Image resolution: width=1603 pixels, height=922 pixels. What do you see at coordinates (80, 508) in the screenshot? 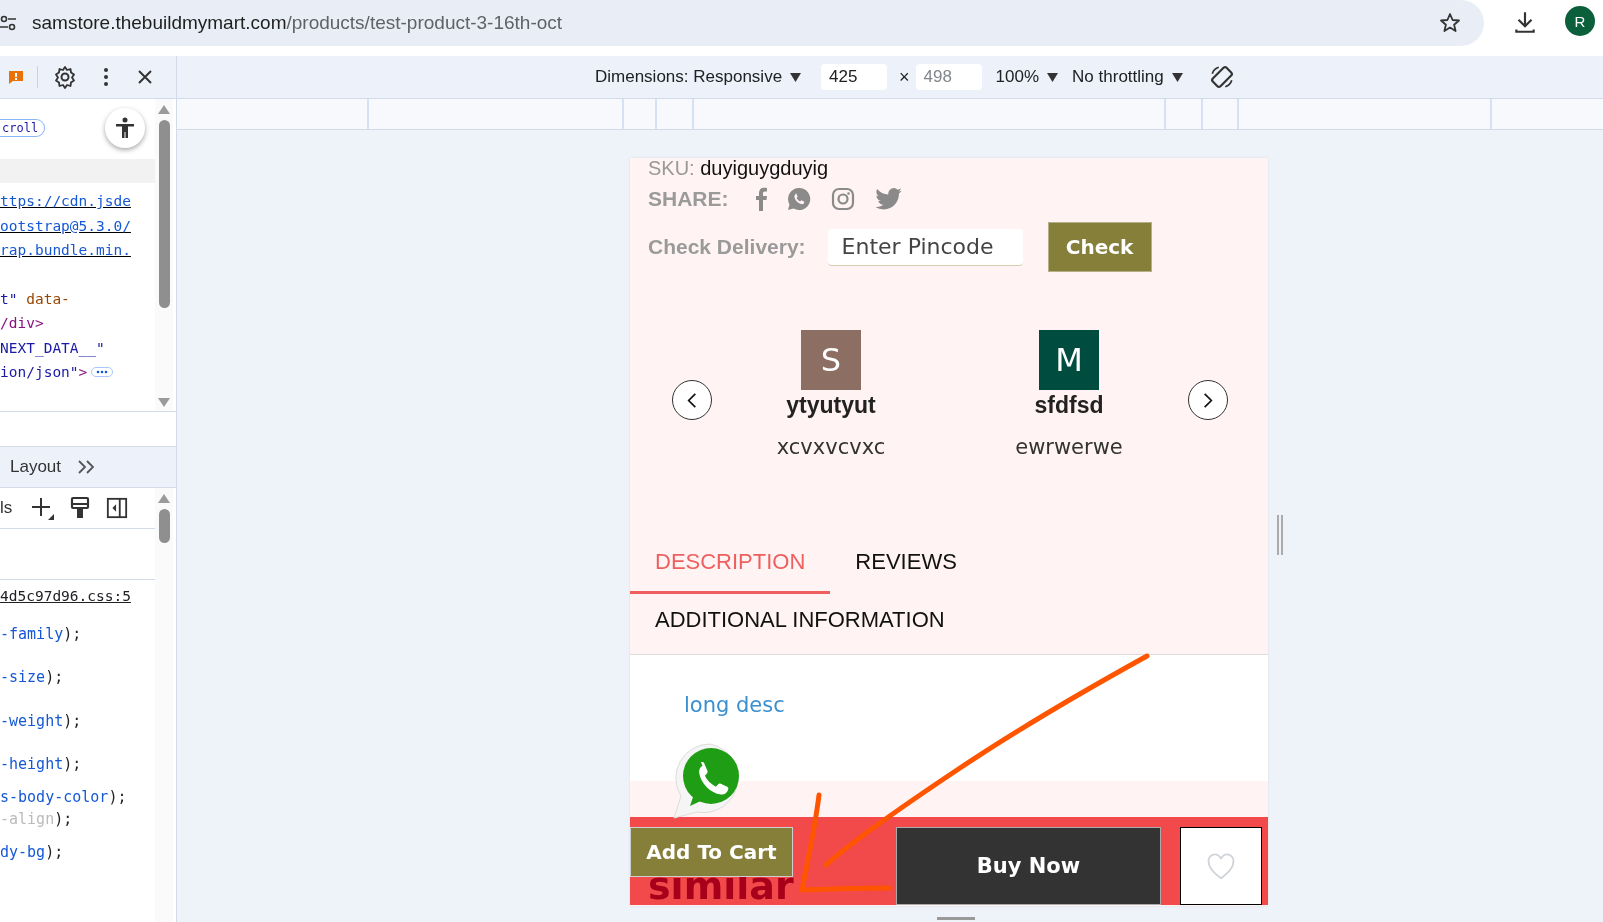
I see `paint-roller-icon` at bounding box center [80, 508].